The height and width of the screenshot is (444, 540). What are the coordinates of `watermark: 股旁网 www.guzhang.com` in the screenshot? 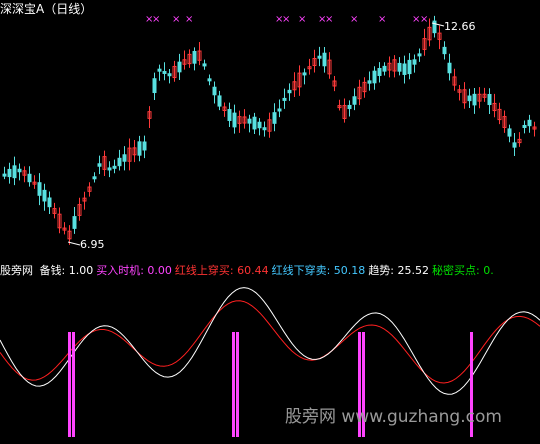 It's located at (393, 417).